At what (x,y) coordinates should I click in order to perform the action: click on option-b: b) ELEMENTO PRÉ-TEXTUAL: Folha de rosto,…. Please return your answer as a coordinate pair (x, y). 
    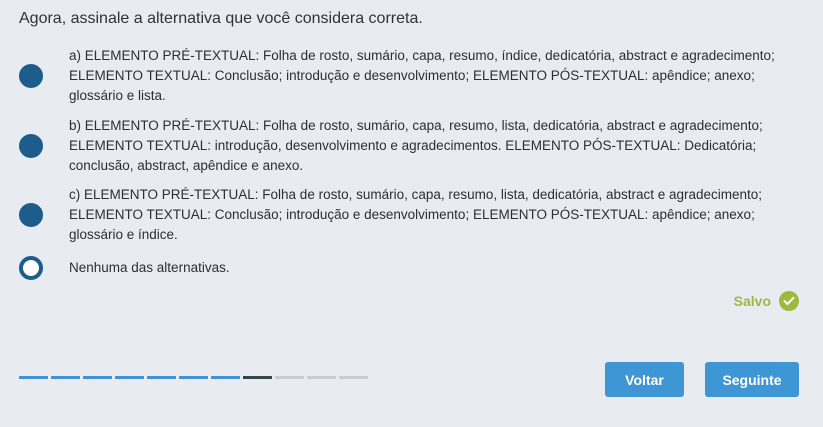
    Looking at the image, I should click on (411, 146).